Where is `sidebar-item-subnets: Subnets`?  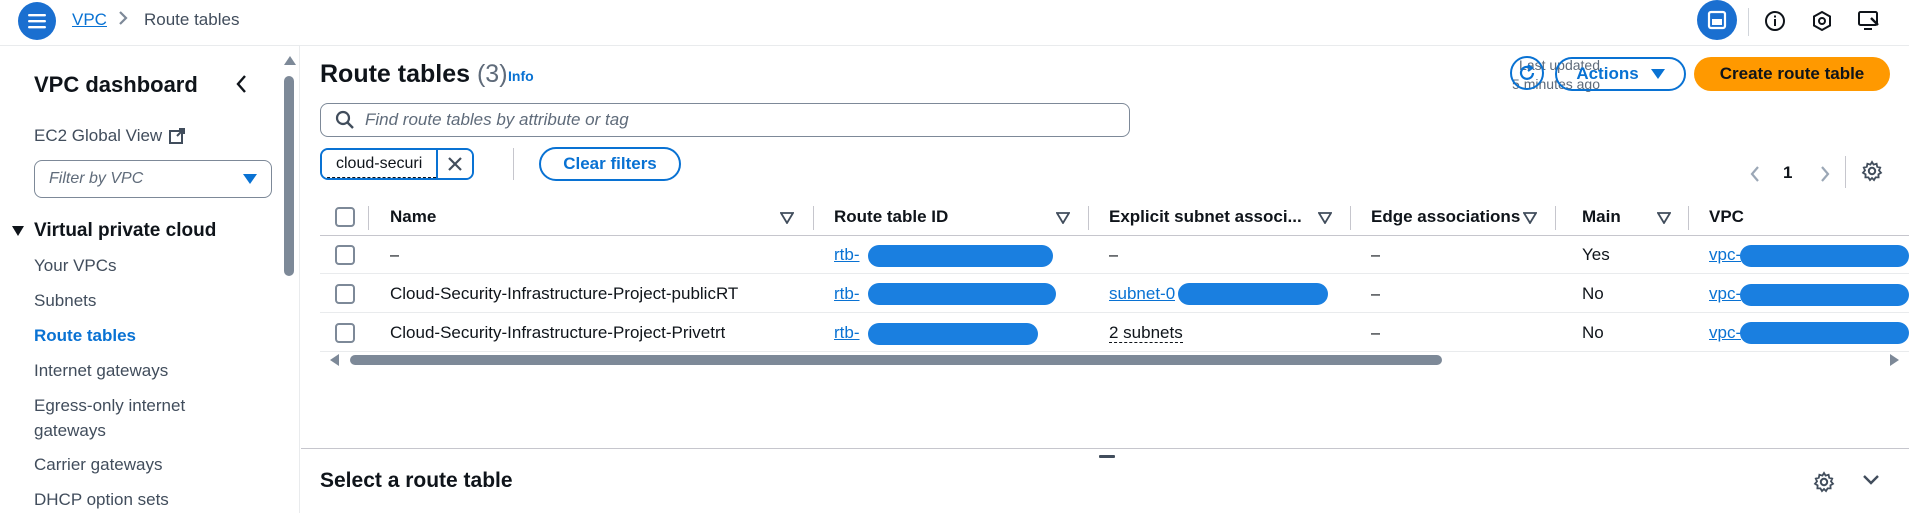
sidebar-item-subnets: Subnets is located at coordinates (134, 300).